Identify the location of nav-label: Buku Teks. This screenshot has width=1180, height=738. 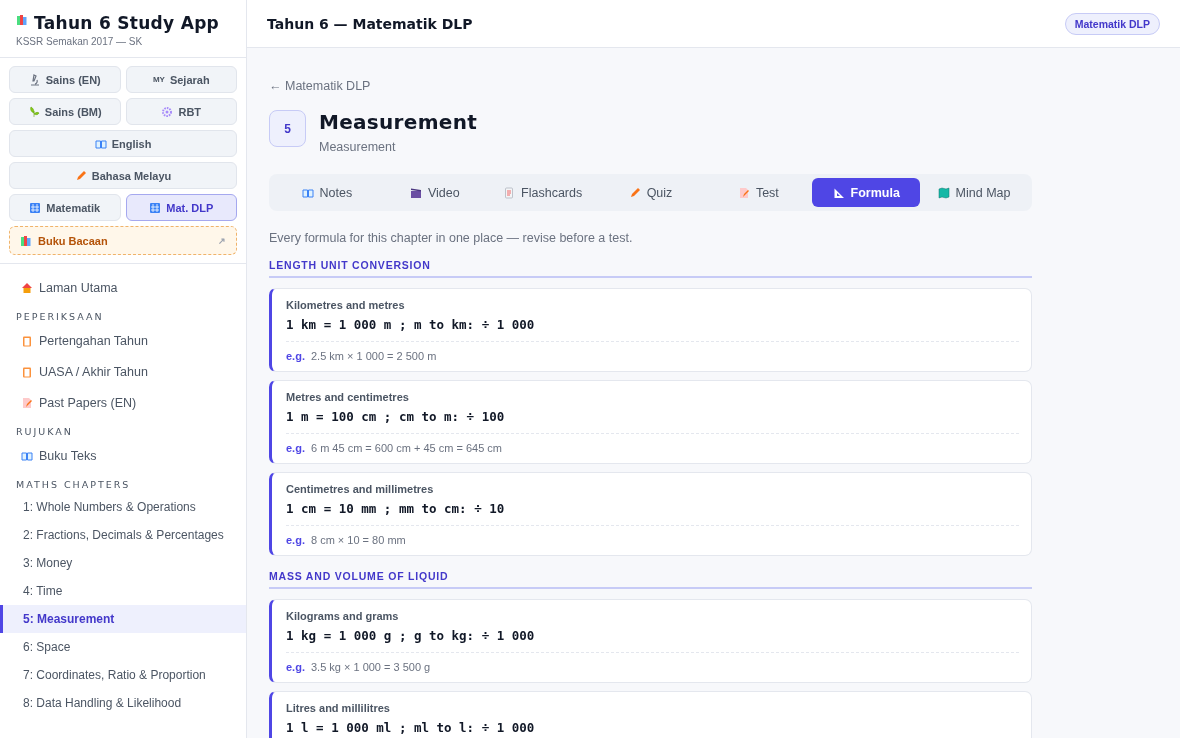
(68, 455).